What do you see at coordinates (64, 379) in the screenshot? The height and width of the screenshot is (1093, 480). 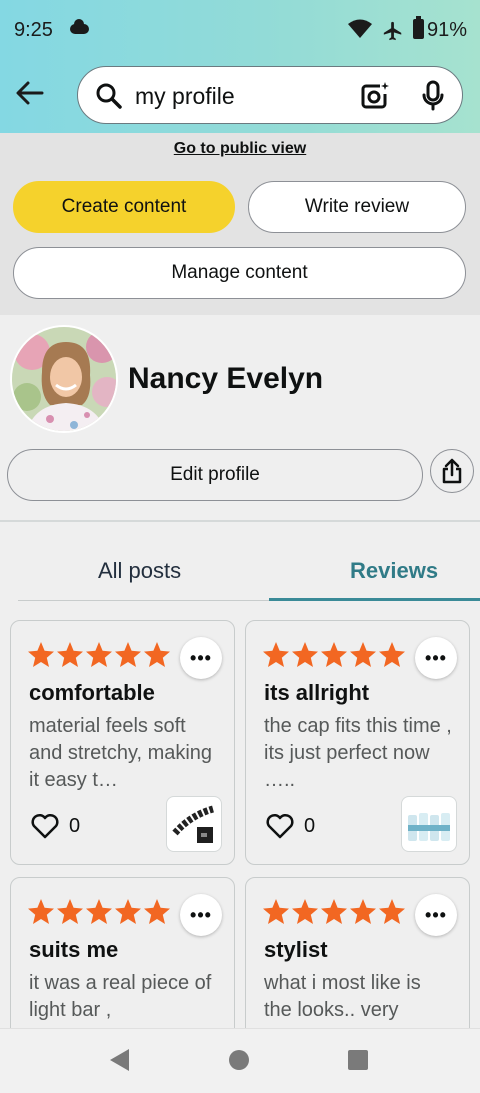 I see `avatar` at bounding box center [64, 379].